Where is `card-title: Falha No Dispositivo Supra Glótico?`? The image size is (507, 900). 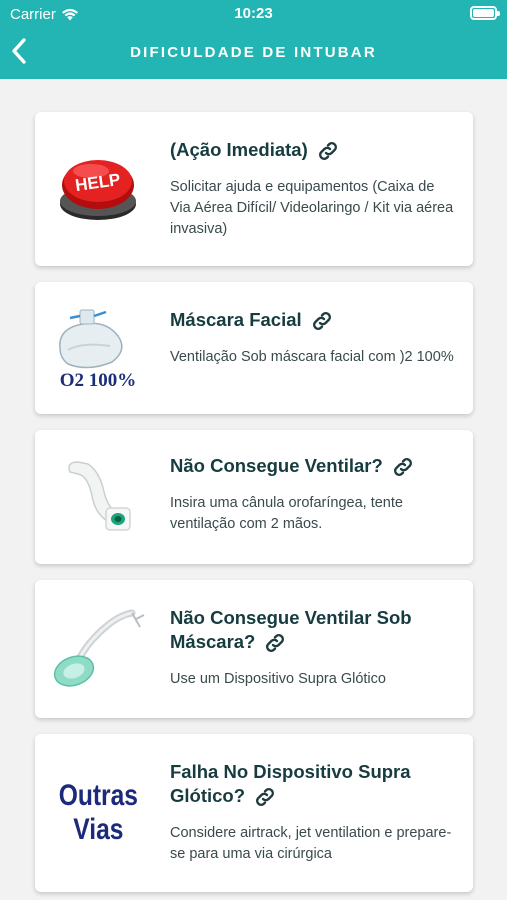 card-title: Falha No Dispositivo Supra Glótico? is located at coordinates (312, 784).